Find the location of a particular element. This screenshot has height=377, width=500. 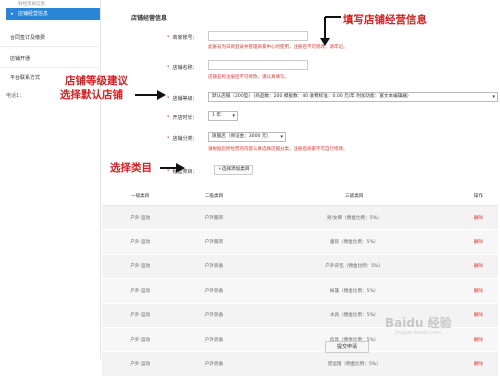

annotation-fill-info: 填写店铺经营信息 is located at coordinates (385, 20).